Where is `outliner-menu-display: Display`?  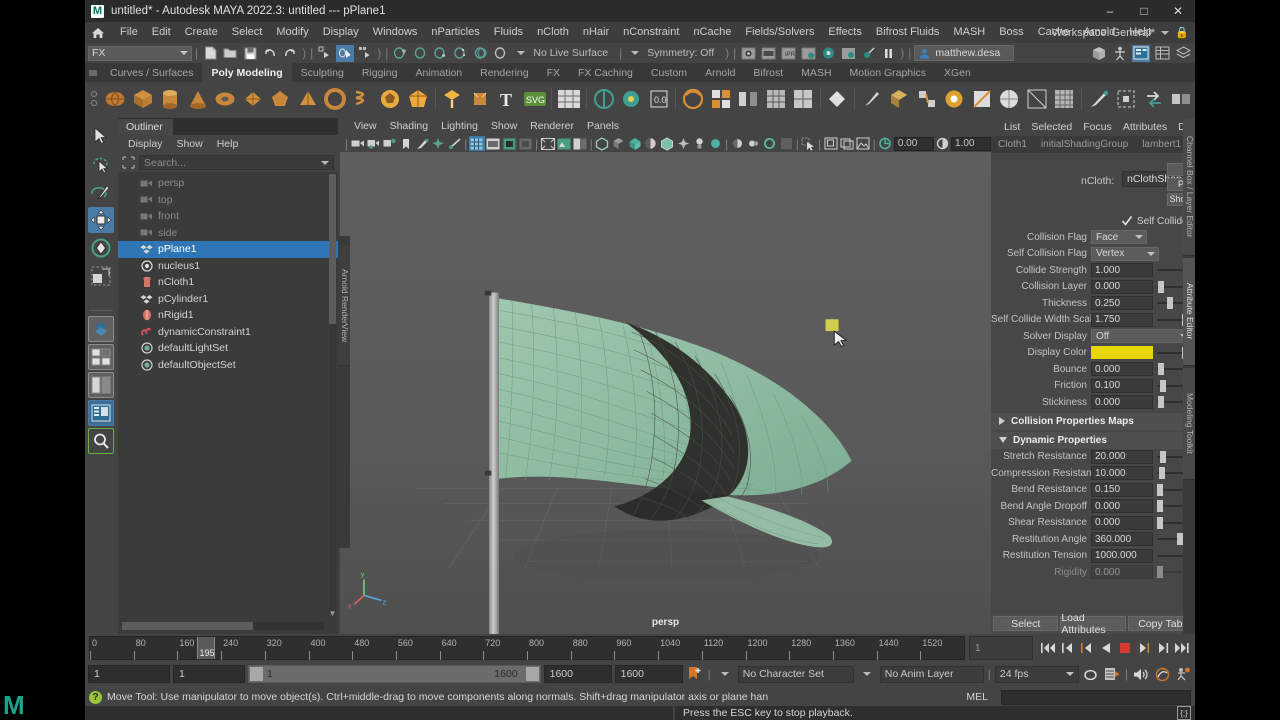 outliner-menu-display: Display is located at coordinates (145, 144).